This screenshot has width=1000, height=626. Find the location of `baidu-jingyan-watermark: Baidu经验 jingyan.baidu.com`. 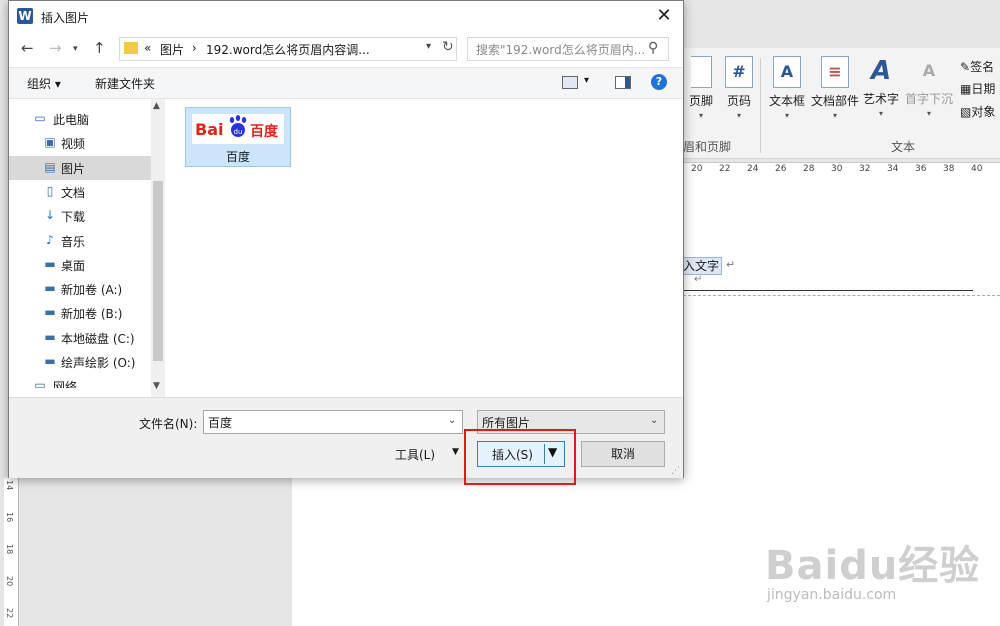

baidu-jingyan-watermark: Baidu经验 jingyan.baidu.com is located at coordinates (865, 565).